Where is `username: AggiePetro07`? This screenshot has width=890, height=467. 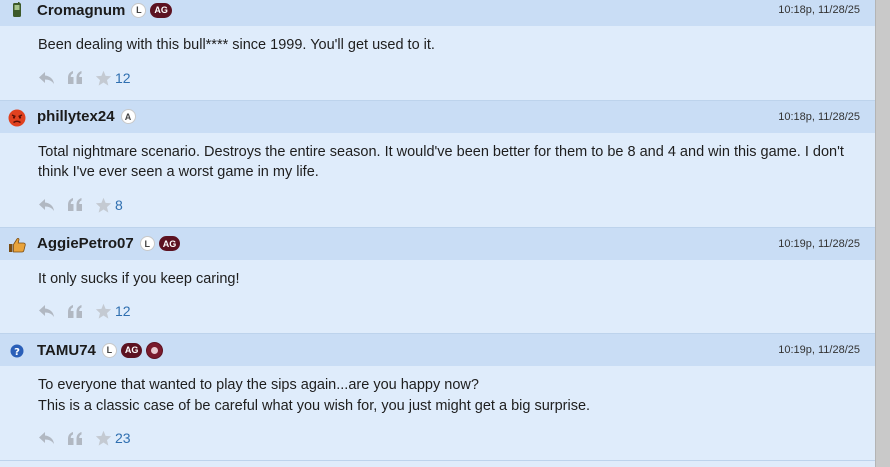 username: AggiePetro07 is located at coordinates (85, 243).